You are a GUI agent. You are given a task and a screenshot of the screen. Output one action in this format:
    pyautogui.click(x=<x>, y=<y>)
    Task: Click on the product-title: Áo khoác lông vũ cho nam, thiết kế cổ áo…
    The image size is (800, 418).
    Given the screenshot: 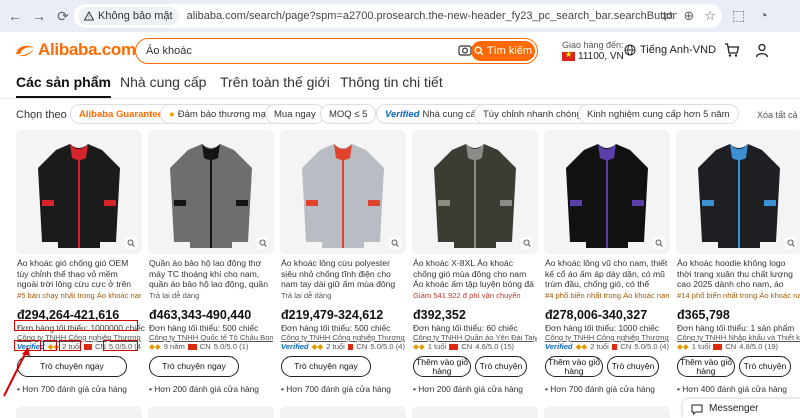 What is the action you would take?
    pyautogui.click(x=607, y=274)
    